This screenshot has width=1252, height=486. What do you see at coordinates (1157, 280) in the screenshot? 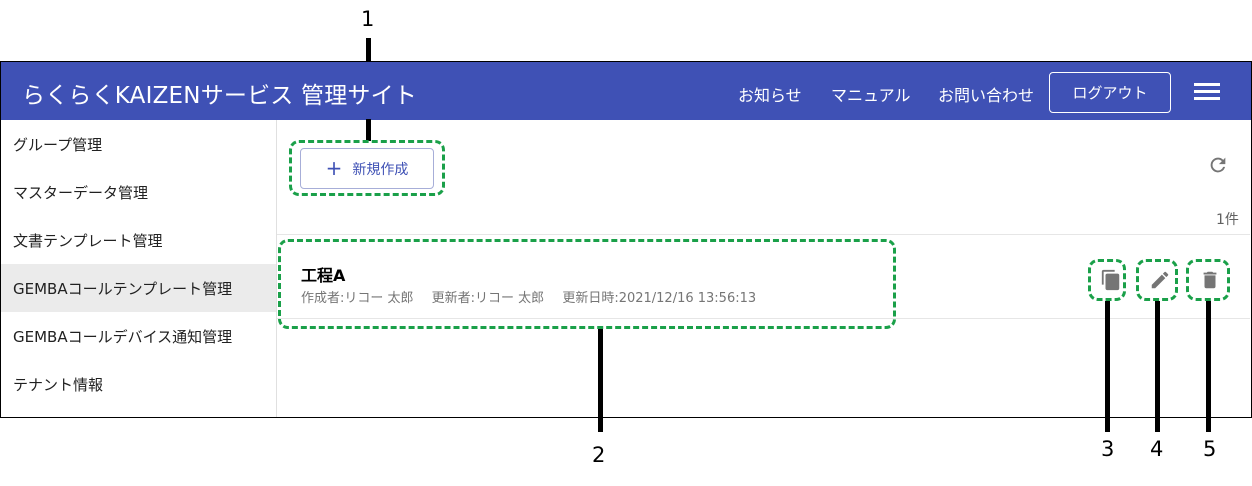
I see `highlight-edit` at bounding box center [1157, 280].